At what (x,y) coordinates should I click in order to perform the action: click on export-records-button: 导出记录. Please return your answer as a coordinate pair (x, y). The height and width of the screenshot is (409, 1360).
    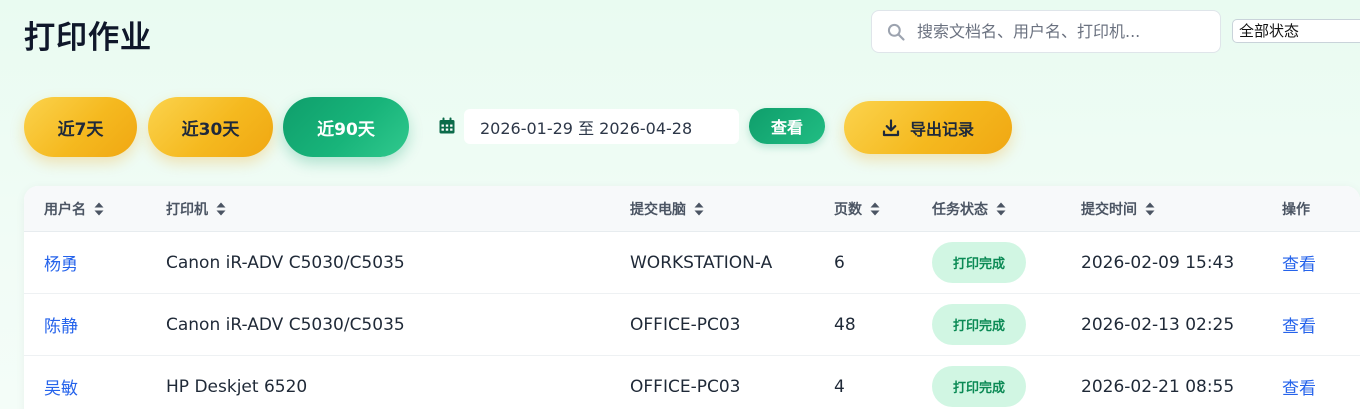
    Looking at the image, I should click on (928, 127).